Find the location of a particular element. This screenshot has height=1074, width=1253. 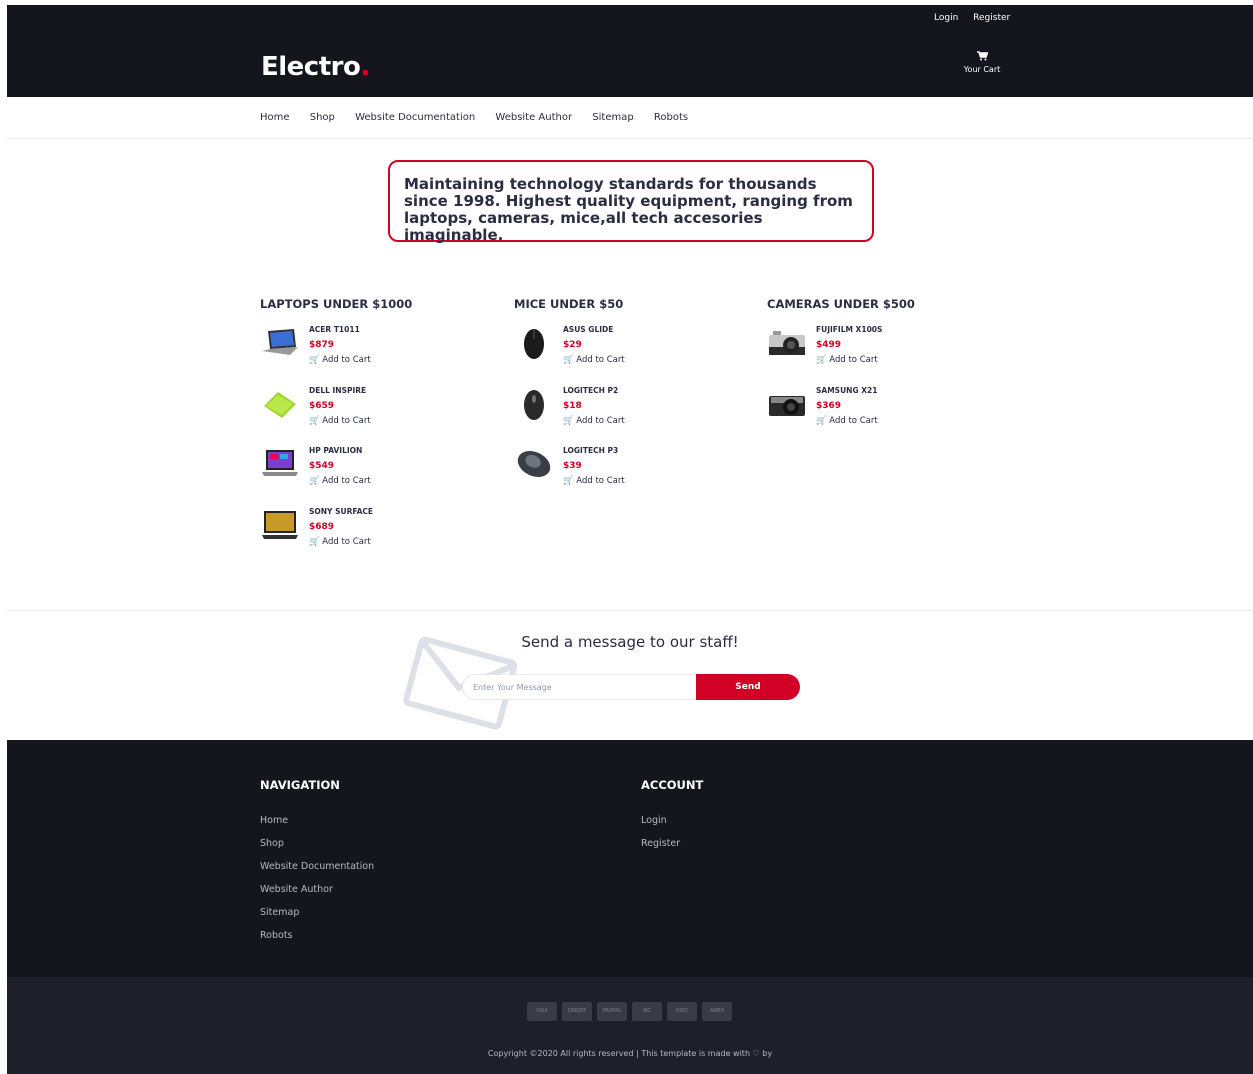

product-price: $659 is located at coordinates (322, 405).